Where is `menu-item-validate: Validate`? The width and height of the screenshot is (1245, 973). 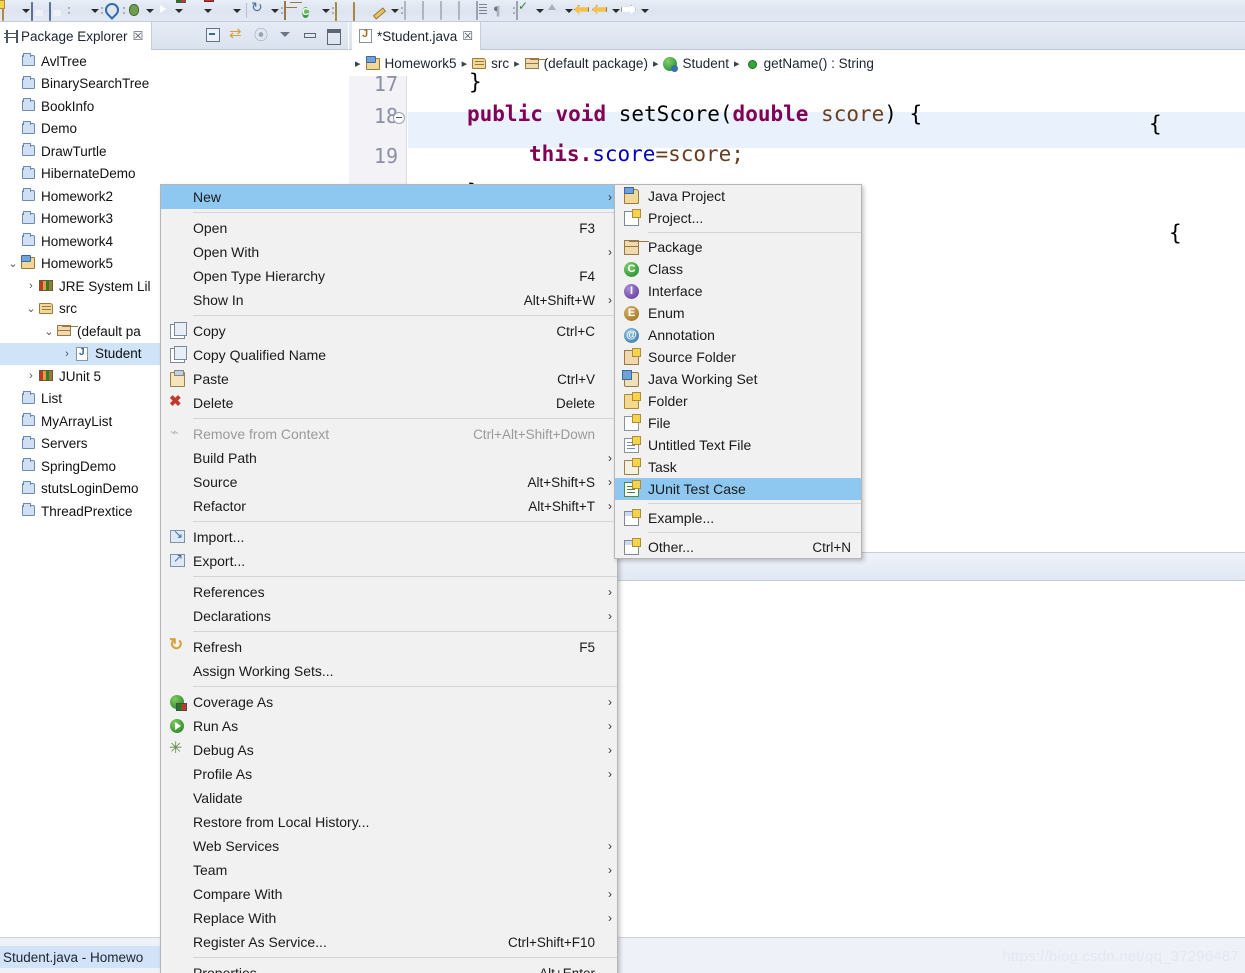
menu-item-validate: Validate is located at coordinates (389, 798).